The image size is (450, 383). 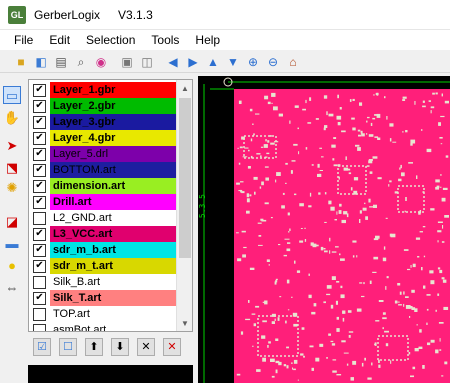 I want to click on layer-row: ✔ Layer_5.drl, so click(x=102, y=154).